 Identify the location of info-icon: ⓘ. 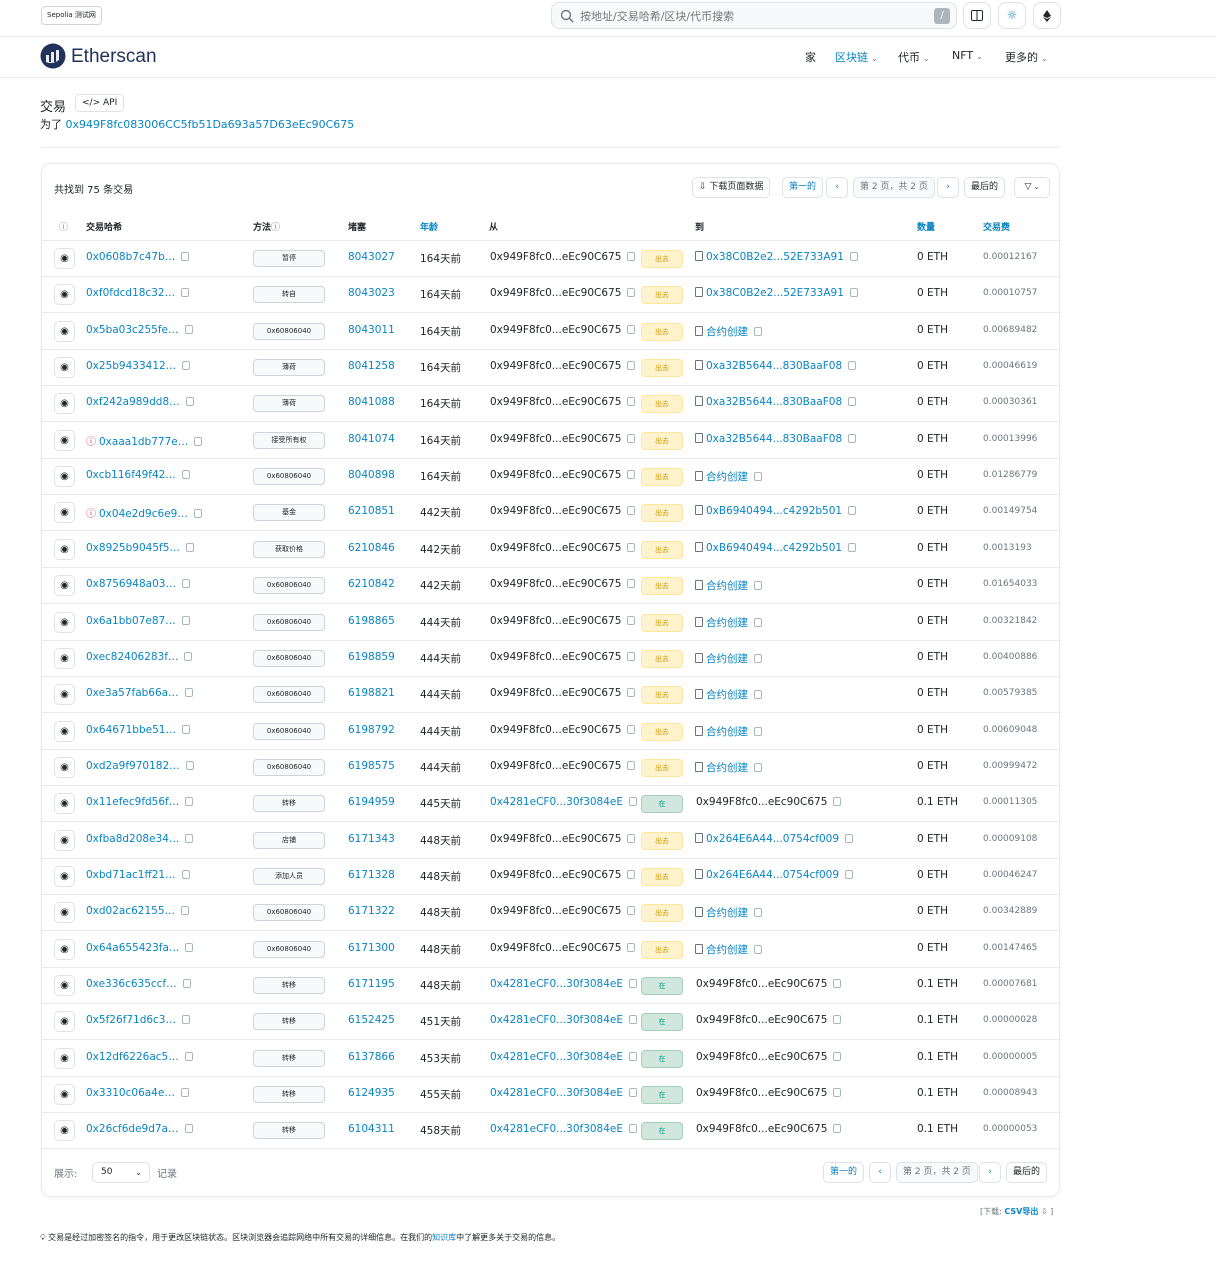
(275, 228).